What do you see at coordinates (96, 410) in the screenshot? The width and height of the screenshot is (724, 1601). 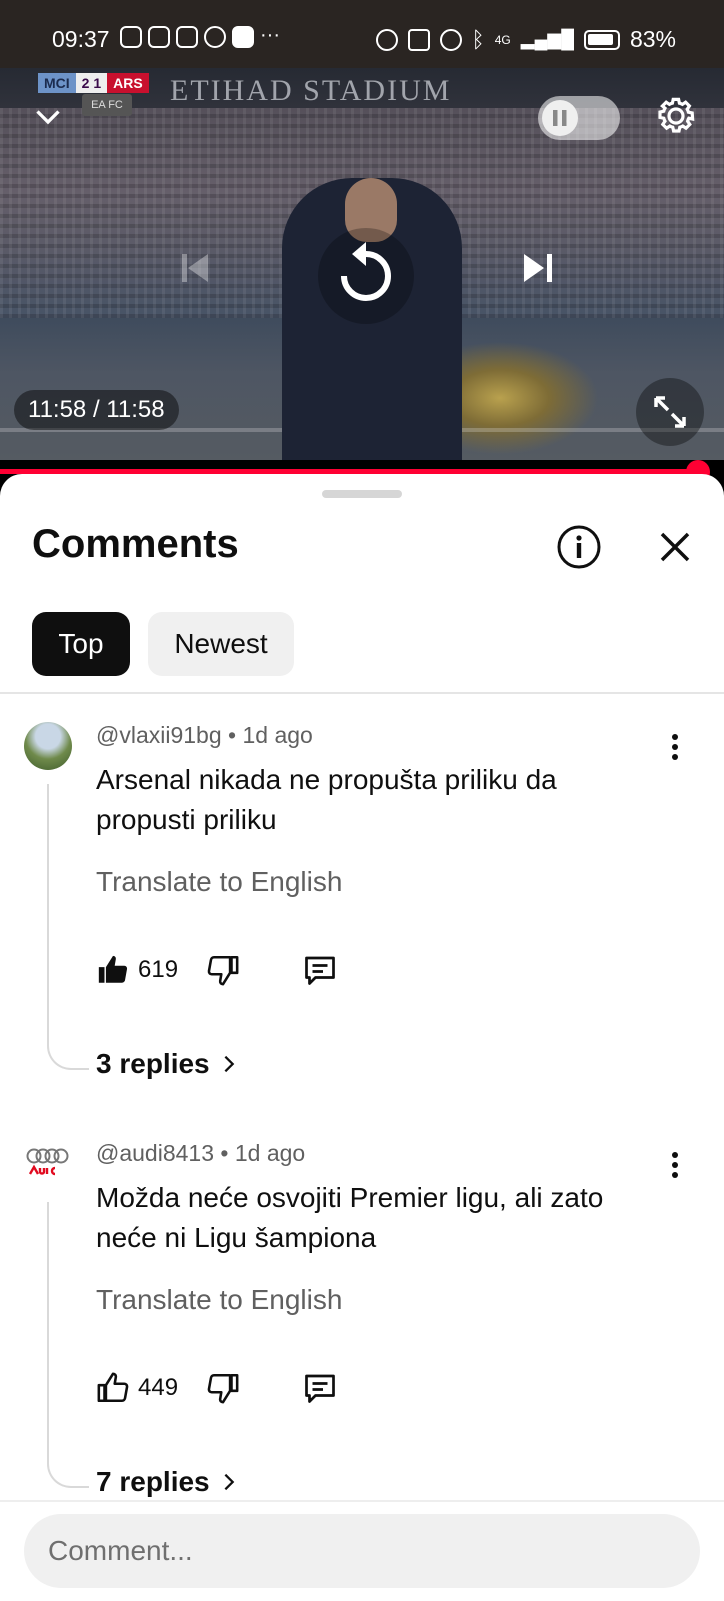 I see `time-display: 11:58 / 11:58` at bounding box center [96, 410].